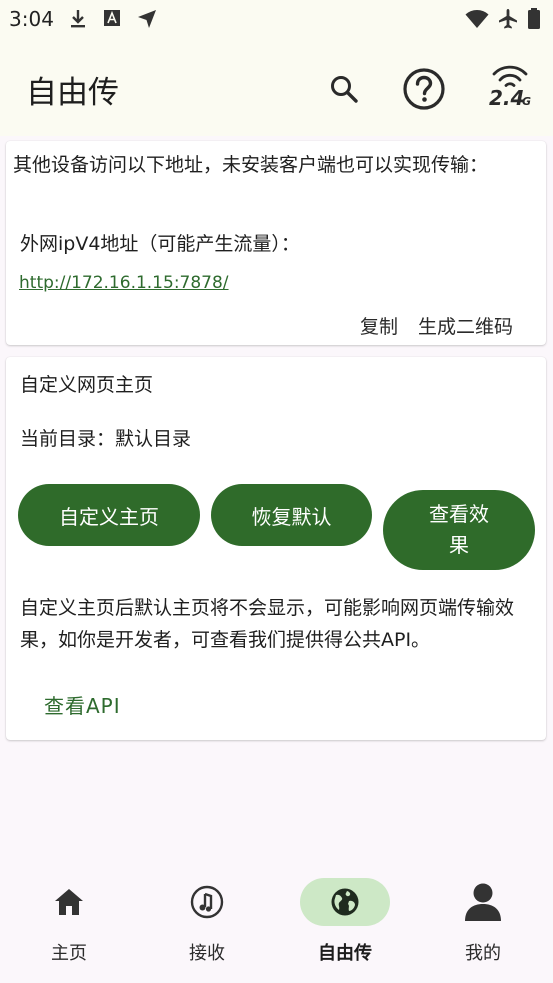 The width and height of the screenshot is (553, 983). What do you see at coordinates (147, 19) in the screenshot?
I see `location-arrow-icon` at bounding box center [147, 19].